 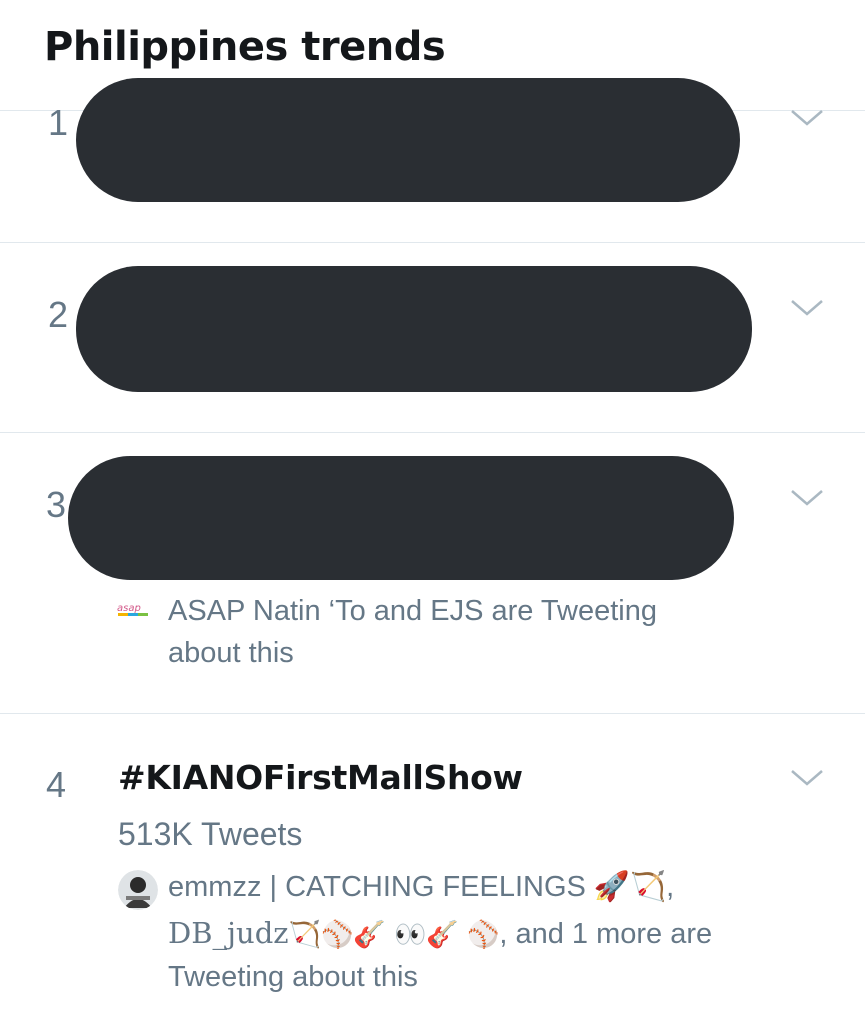 What do you see at coordinates (58, 122) in the screenshot?
I see `trend-rank: 1` at bounding box center [58, 122].